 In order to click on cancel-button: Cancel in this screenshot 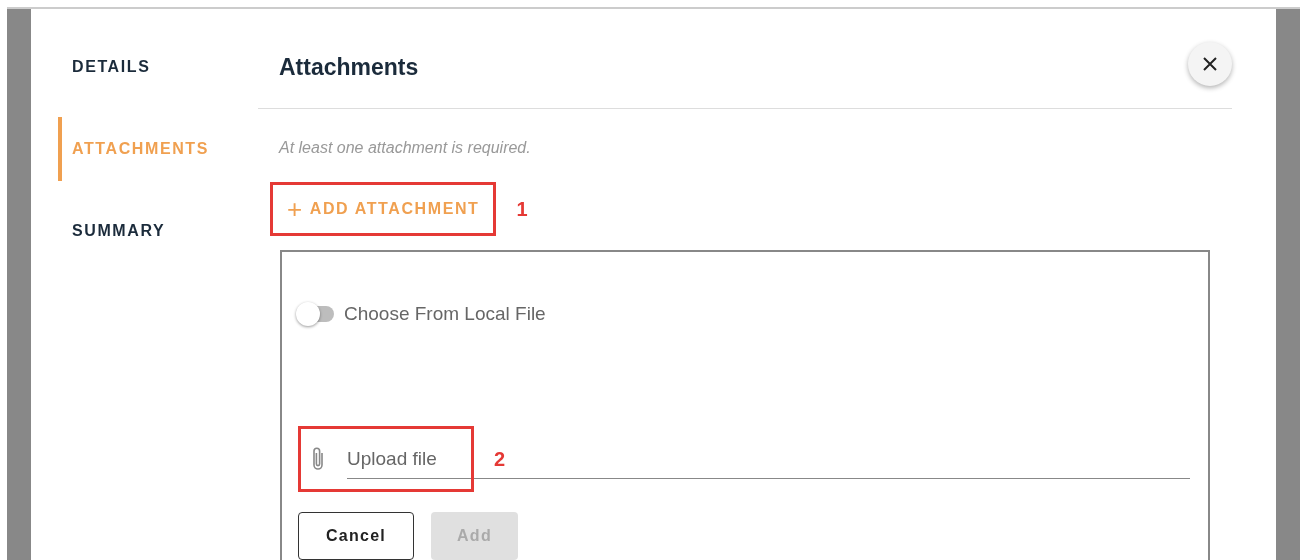, I will do `click(356, 536)`.